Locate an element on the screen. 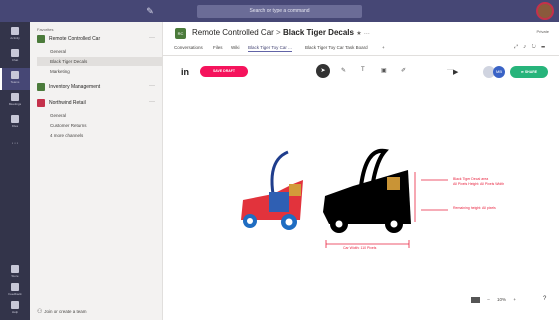 The height and width of the screenshot is (320, 559). share-icon: ➦ is located at coordinates (522, 72).